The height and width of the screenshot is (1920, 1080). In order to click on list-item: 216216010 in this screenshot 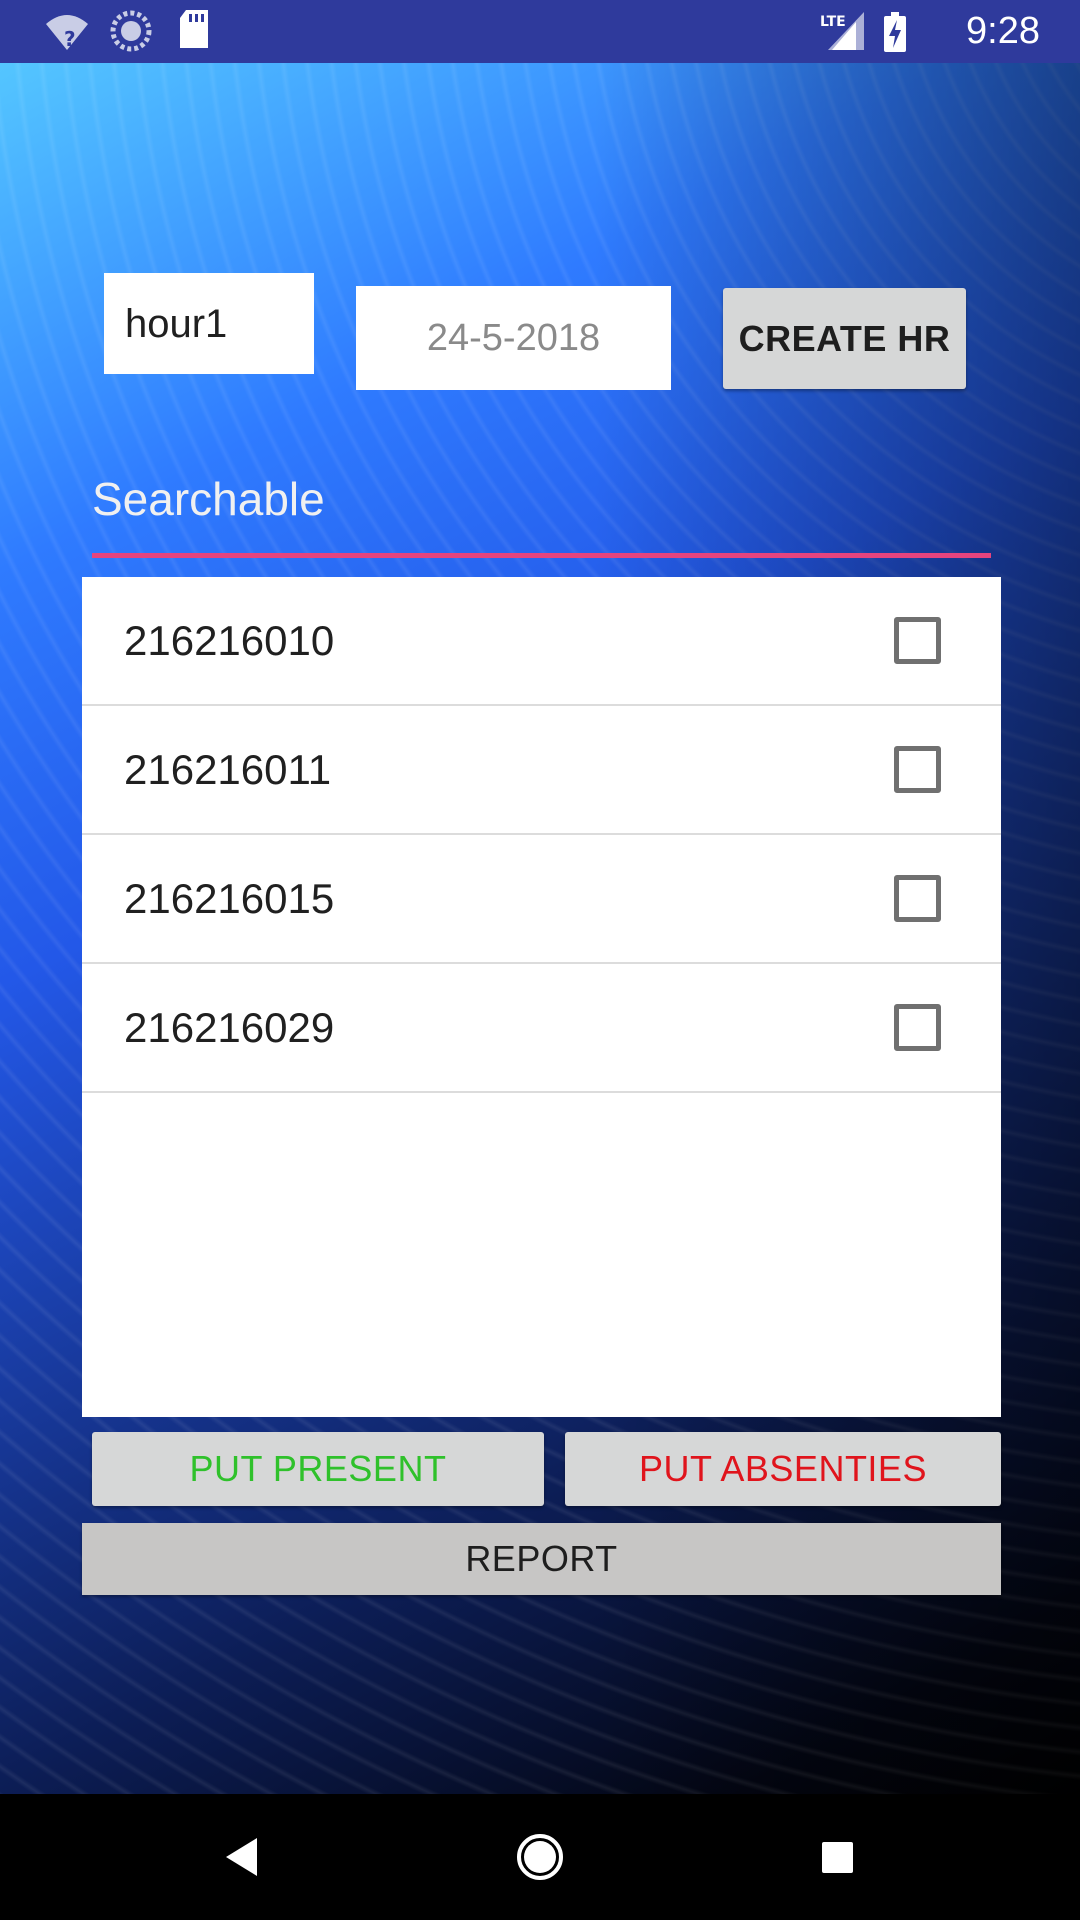, I will do `click(541, 641)`.